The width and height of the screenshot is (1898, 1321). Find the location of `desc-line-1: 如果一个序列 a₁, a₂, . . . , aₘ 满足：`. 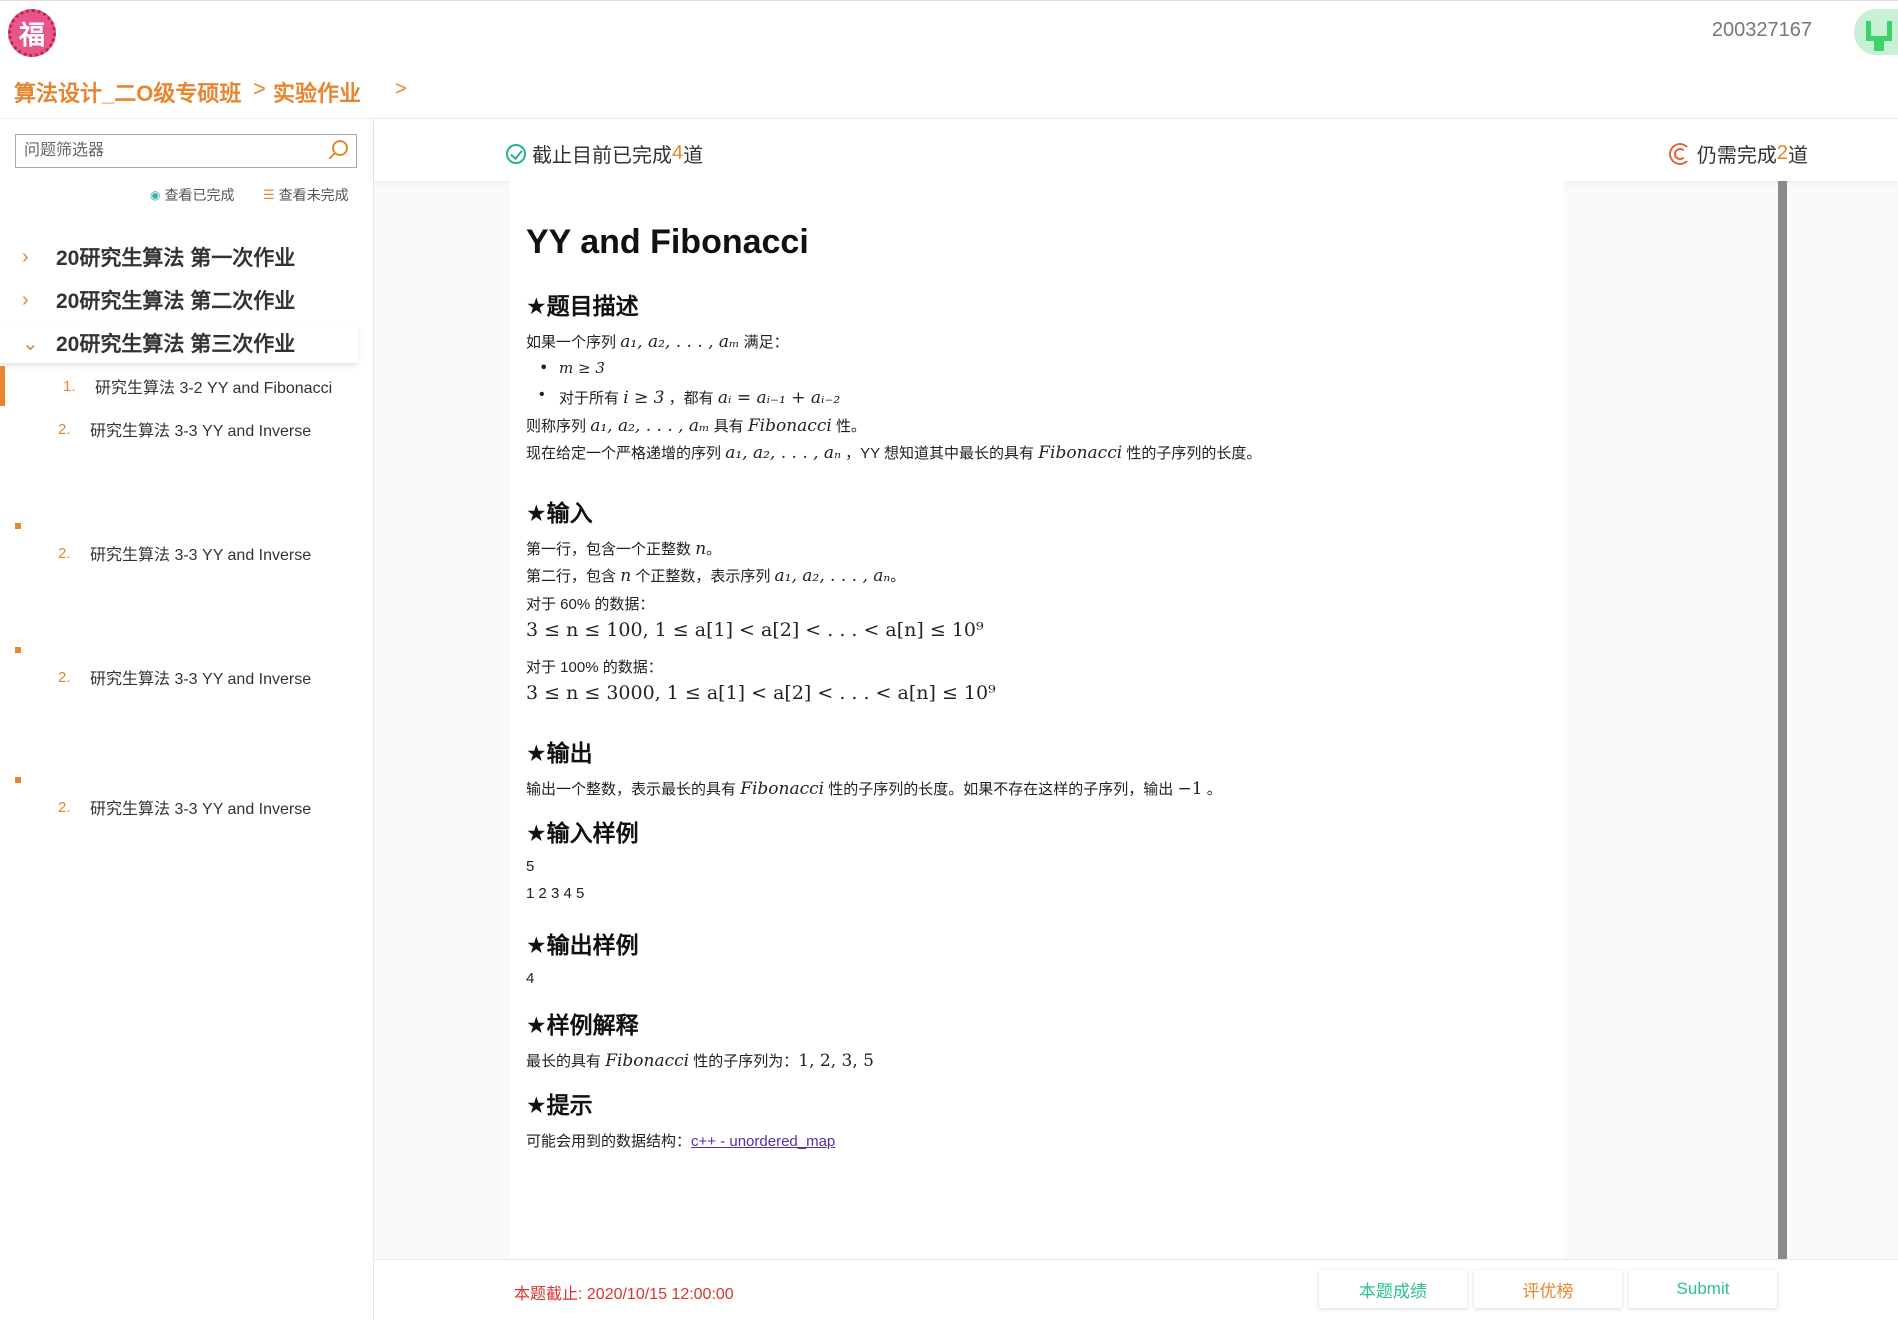

desc-line-1: 如果一个序列 a₁, a₂, . . . , aₘ 满足： is located at coordinates (657, 342).